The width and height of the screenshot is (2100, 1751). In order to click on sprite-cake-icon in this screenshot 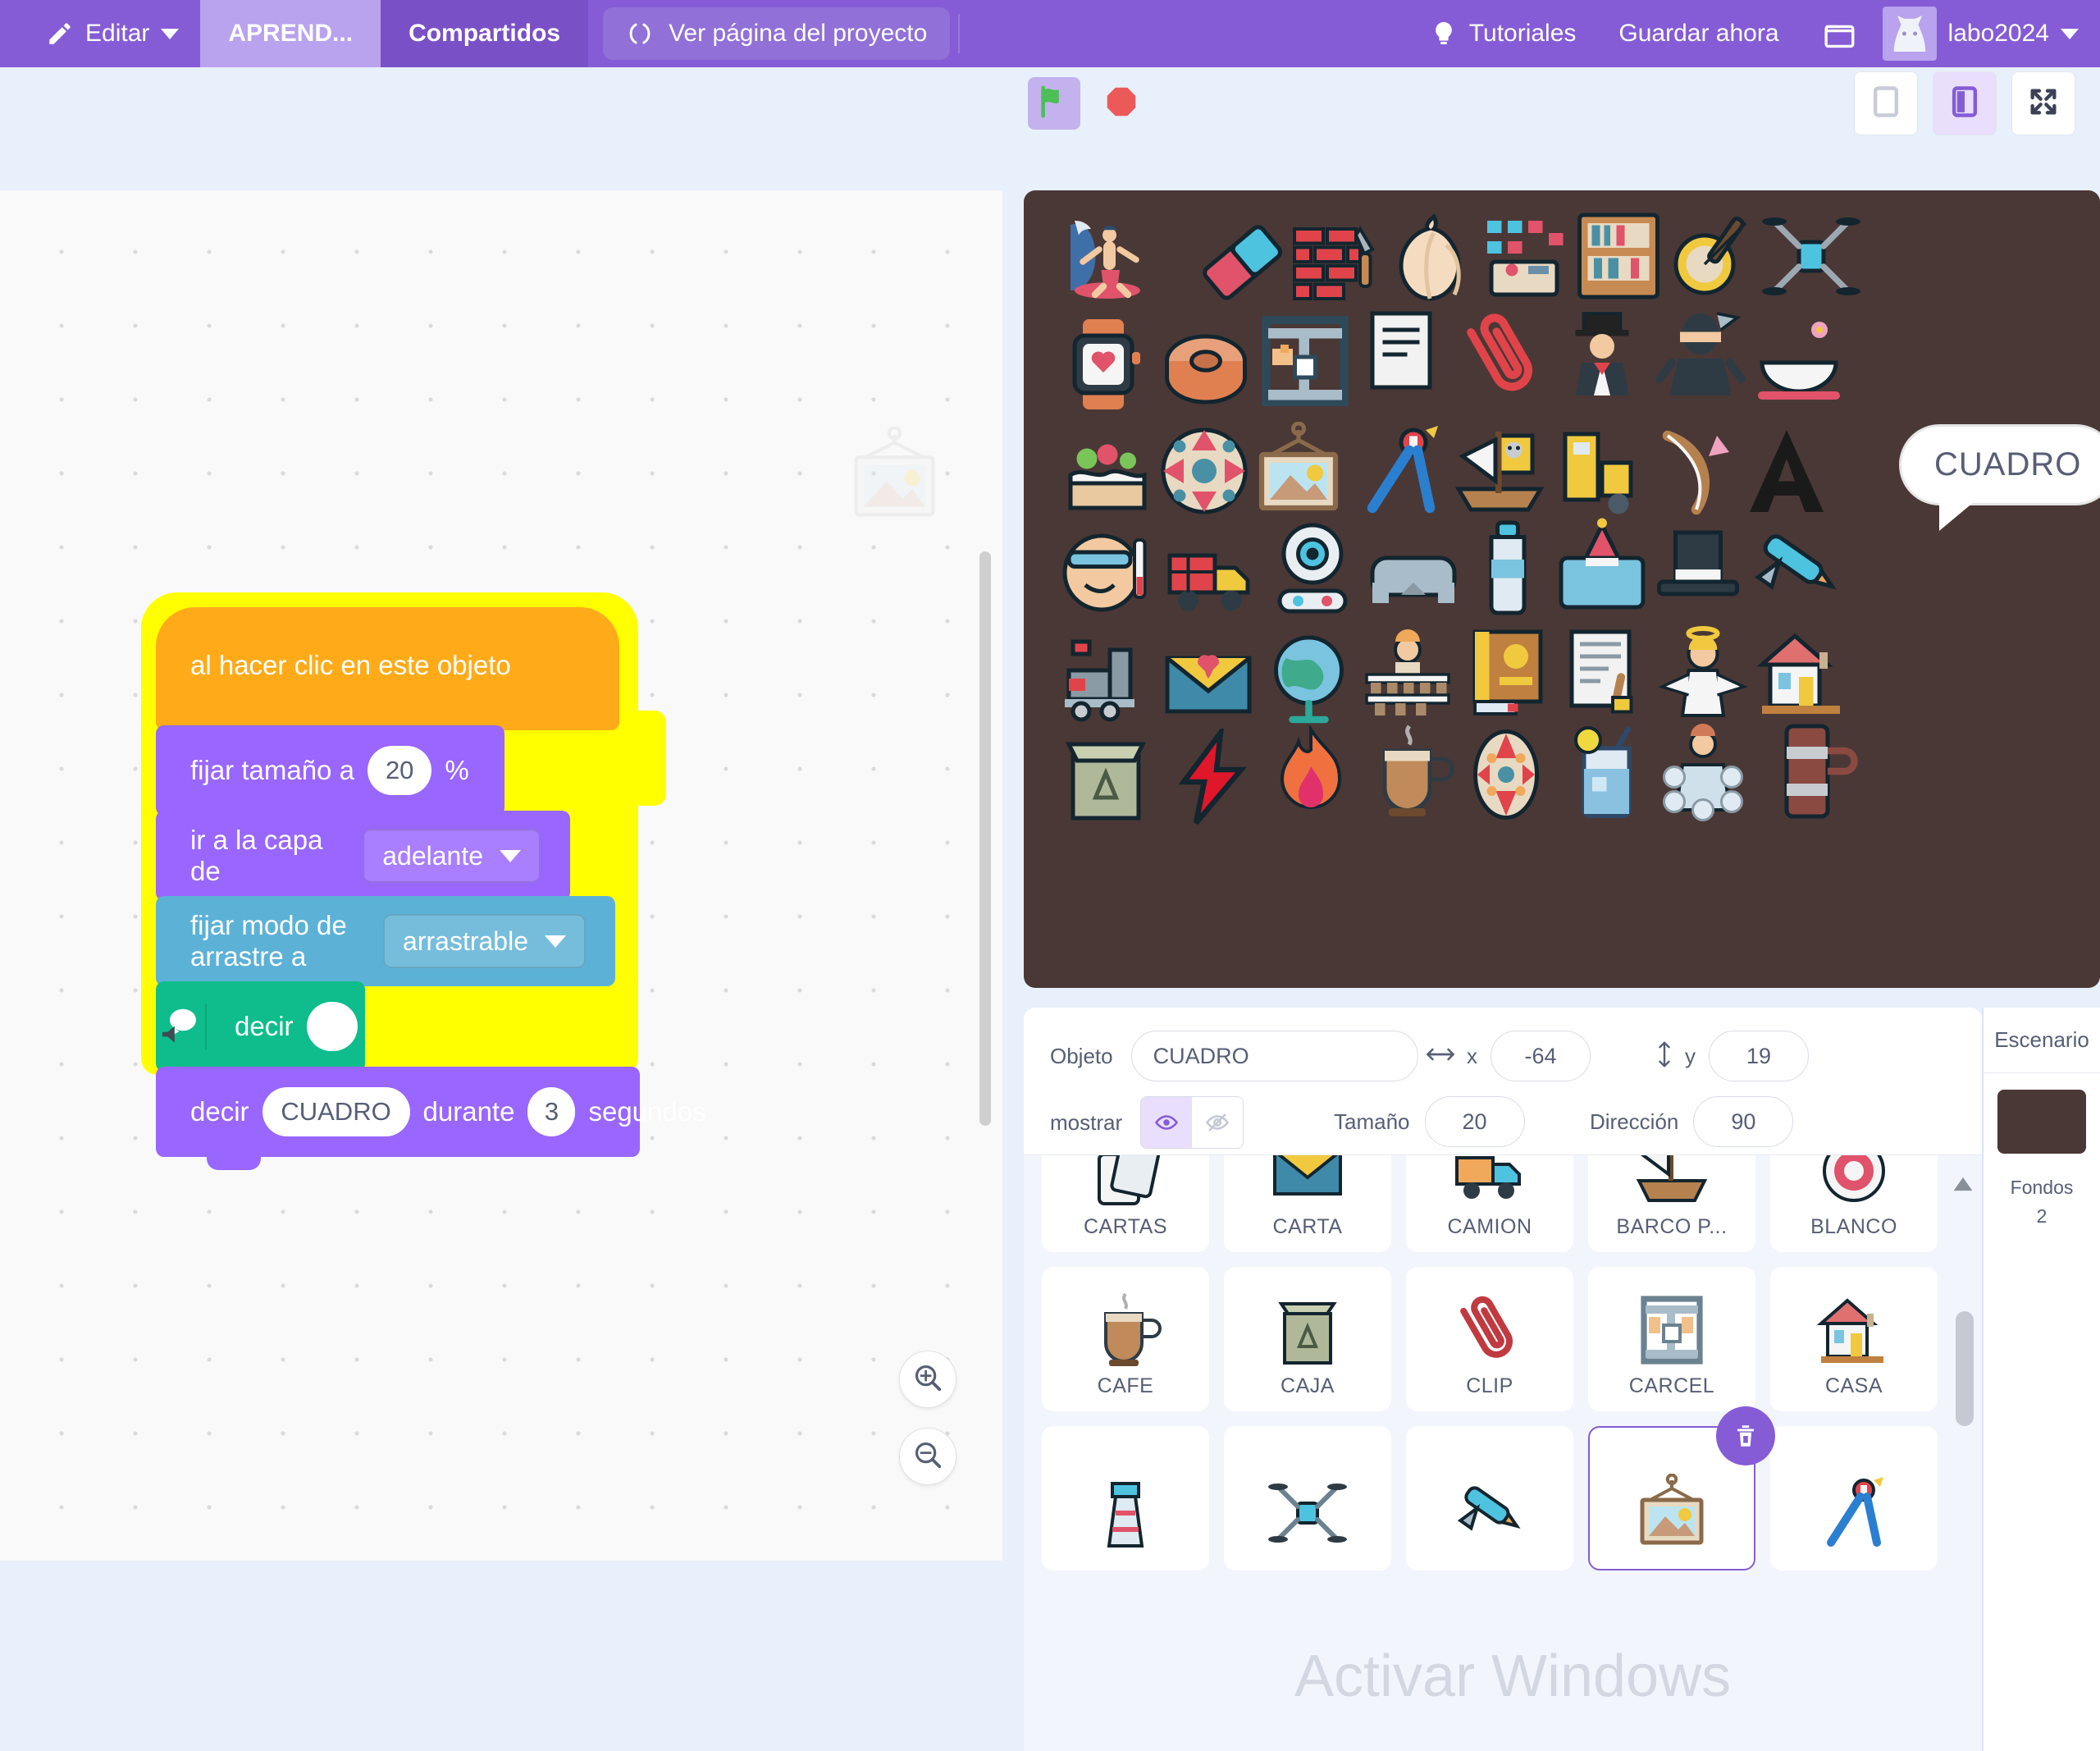, I will do `click(1108, 471)`.